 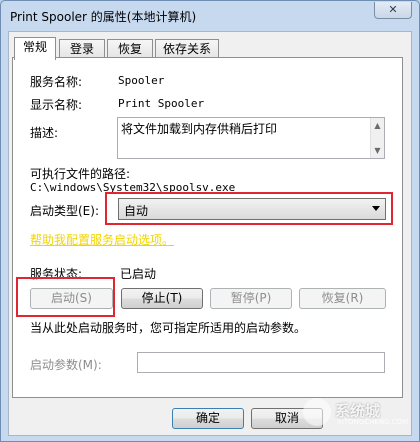 I want to click on scroll-up-arrow-icon: ▲, so click(x=377, y=125).